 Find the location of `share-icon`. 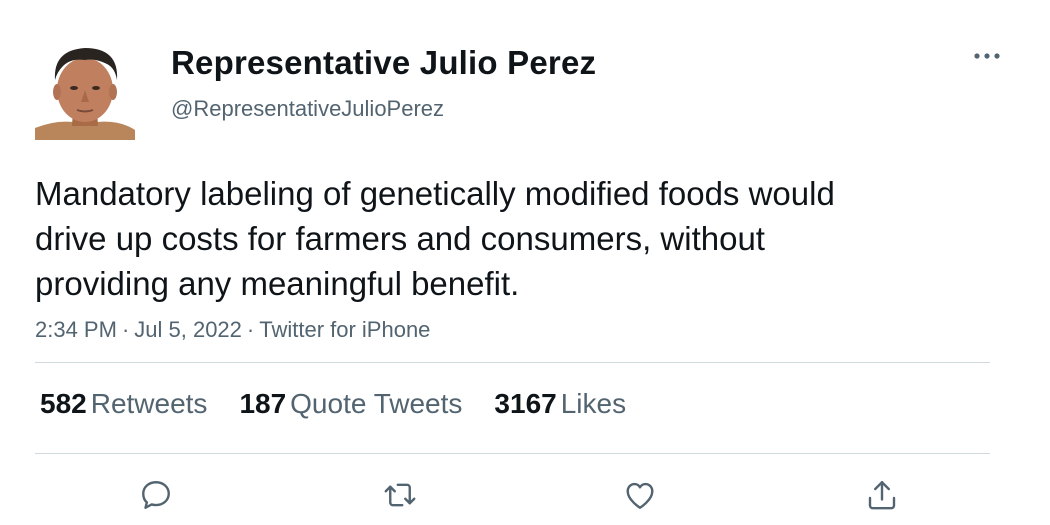

share-icon is located at coordinates (882, 495).